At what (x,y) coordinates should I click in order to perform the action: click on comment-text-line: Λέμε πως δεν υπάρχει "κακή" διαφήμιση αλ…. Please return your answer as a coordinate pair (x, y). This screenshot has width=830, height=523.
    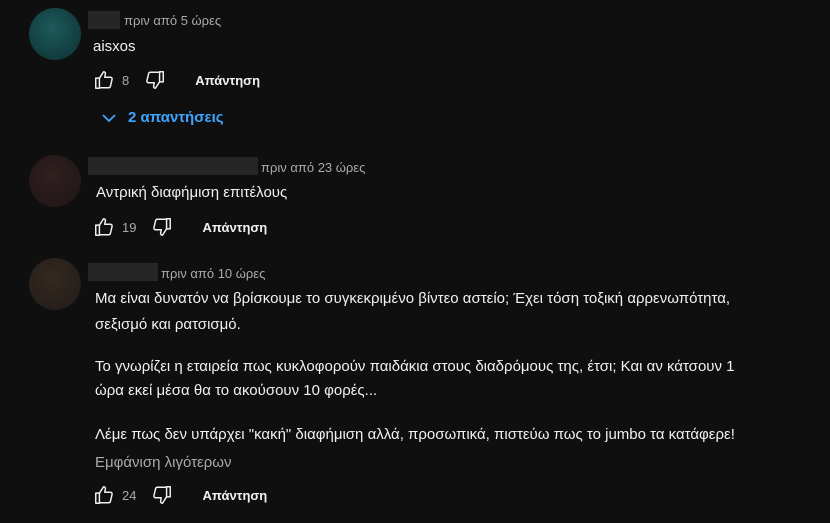
    Looking at the image, I should click on (415, 434).